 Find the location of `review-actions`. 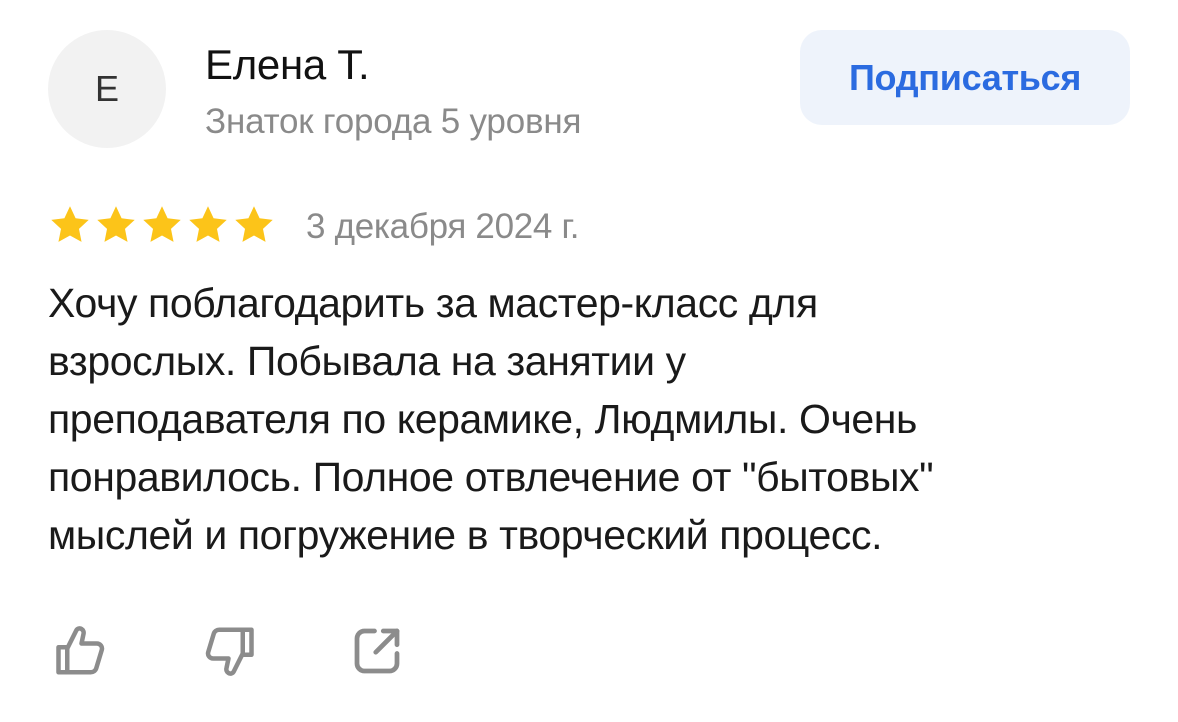

review-actions is located at coordinates (229, 651).